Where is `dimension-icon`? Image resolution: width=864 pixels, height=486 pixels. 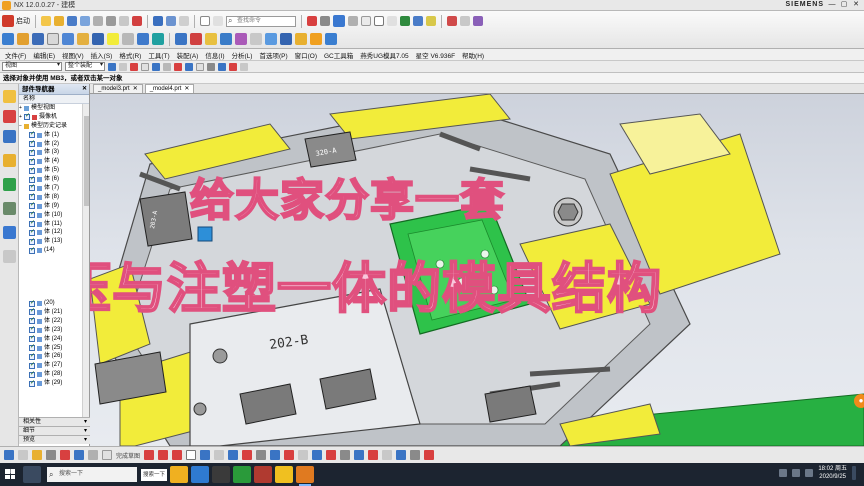 dimension-icon is located at coordinates (331, 455).